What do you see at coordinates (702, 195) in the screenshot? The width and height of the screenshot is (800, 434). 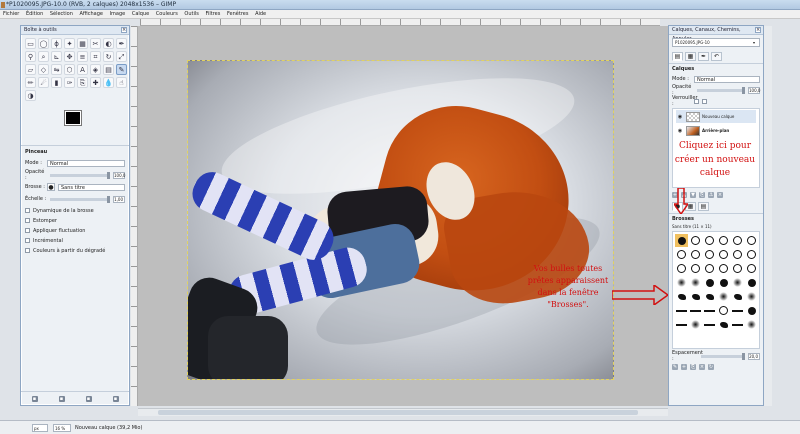 I see `duplicate-layer-icon: ⎘` at bounding box center [702, 195].